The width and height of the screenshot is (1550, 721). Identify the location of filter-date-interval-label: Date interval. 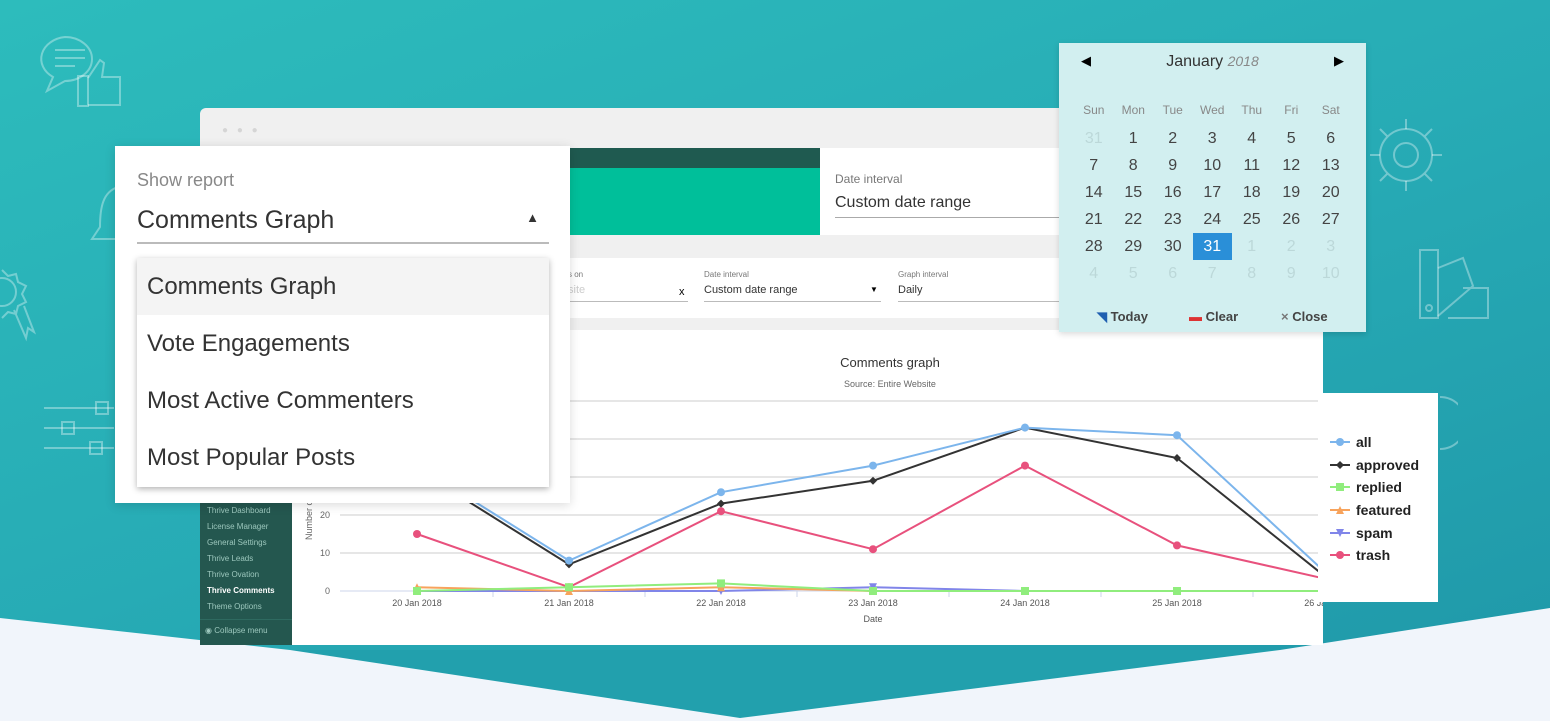
(726, 274).